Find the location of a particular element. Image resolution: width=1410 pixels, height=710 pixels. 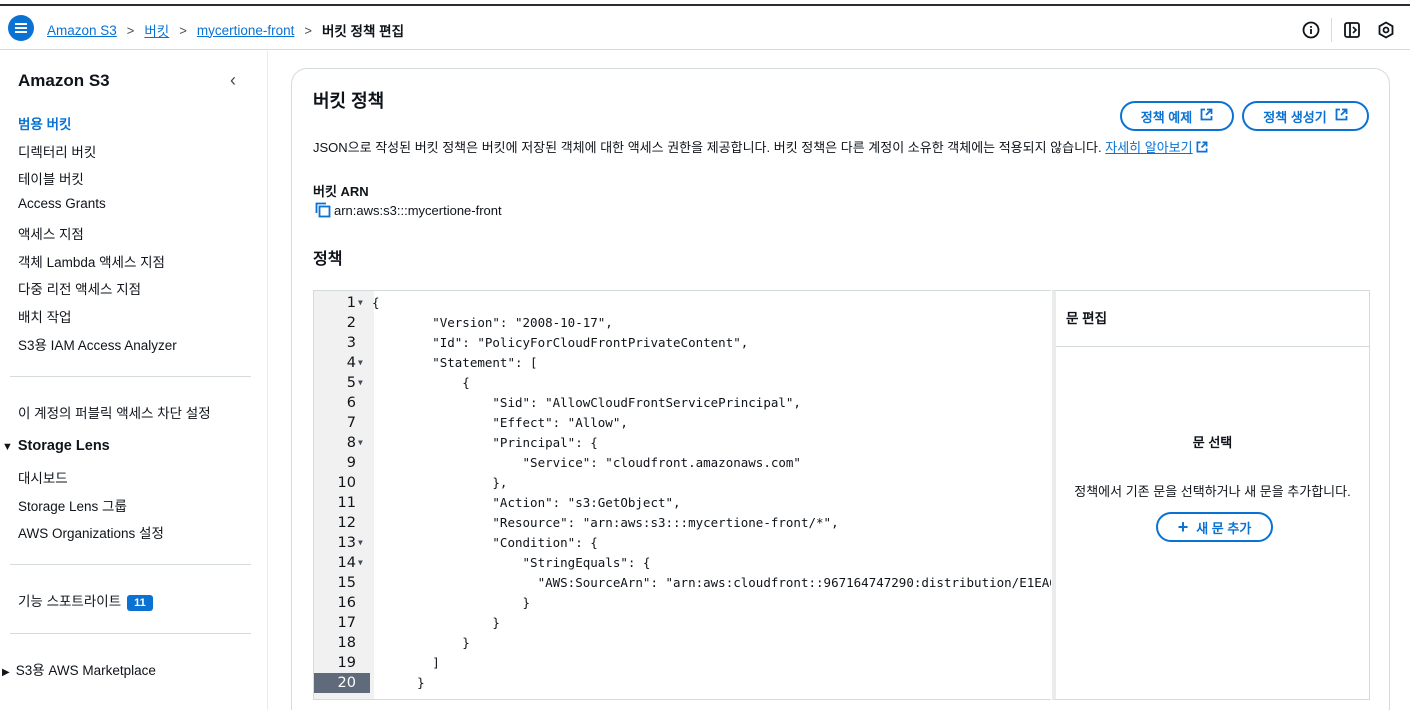

sidebar-item-directory-buckets: 디렉터리 버킷 is located at coordinates (57, 151).